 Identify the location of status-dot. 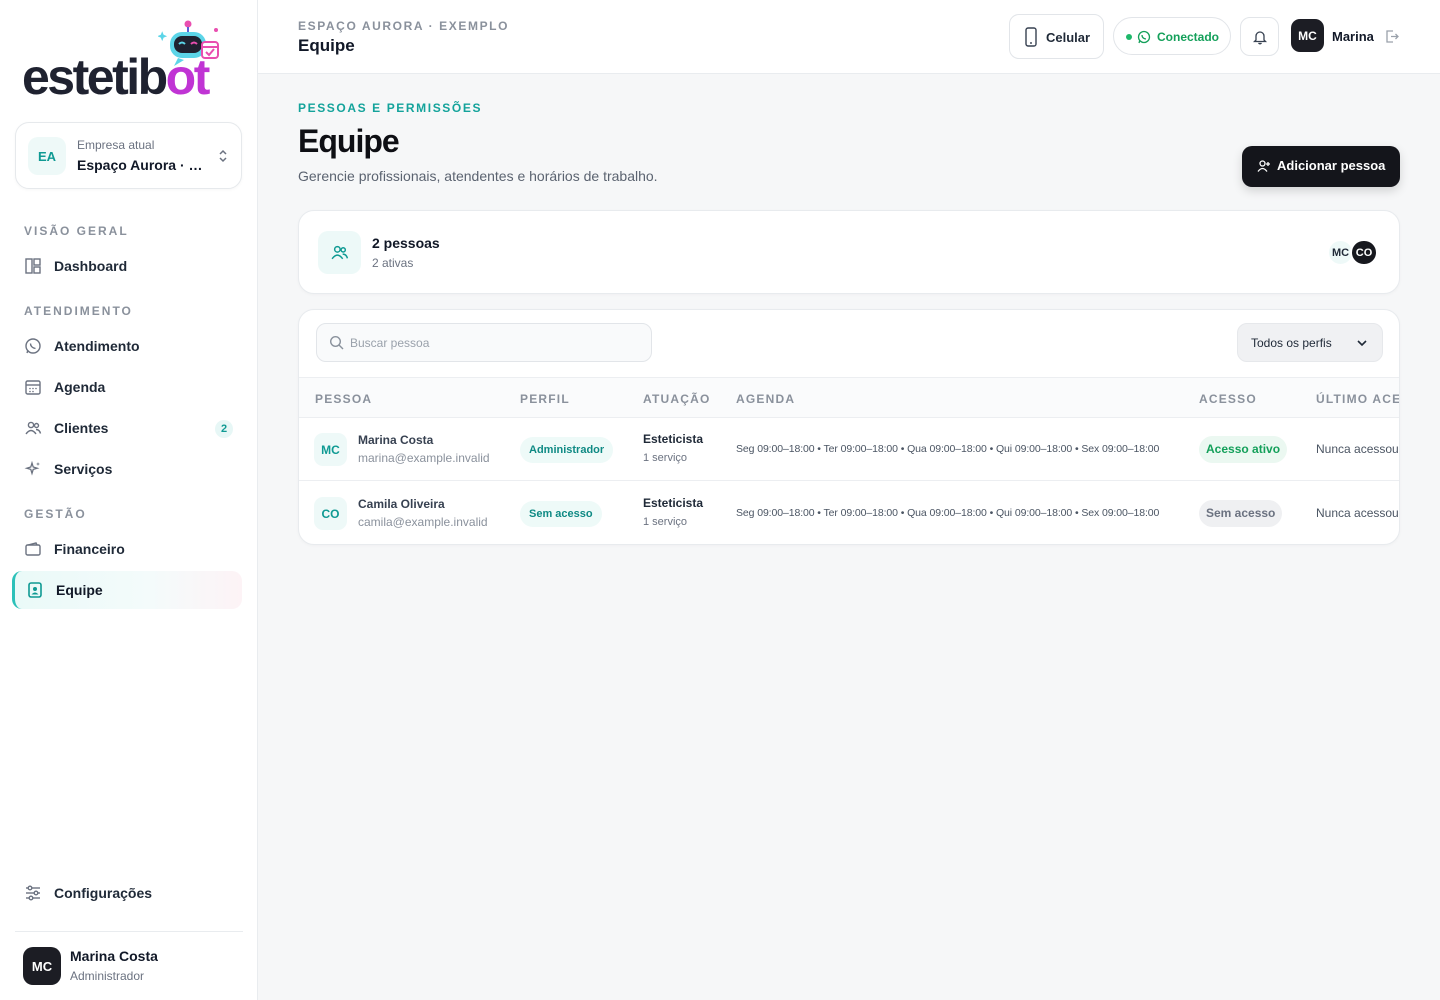
(1129, 37).